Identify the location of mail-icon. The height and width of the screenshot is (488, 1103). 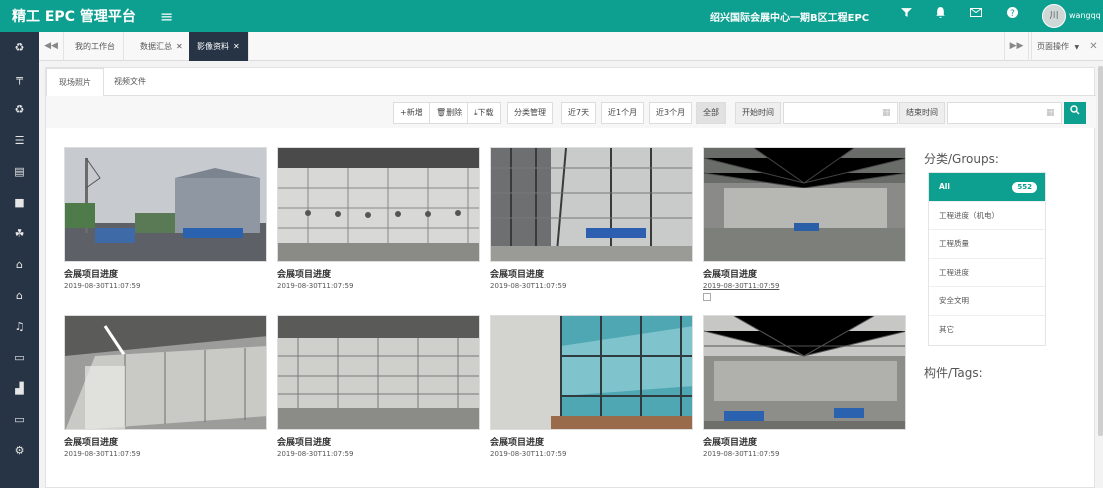
(976, 14).